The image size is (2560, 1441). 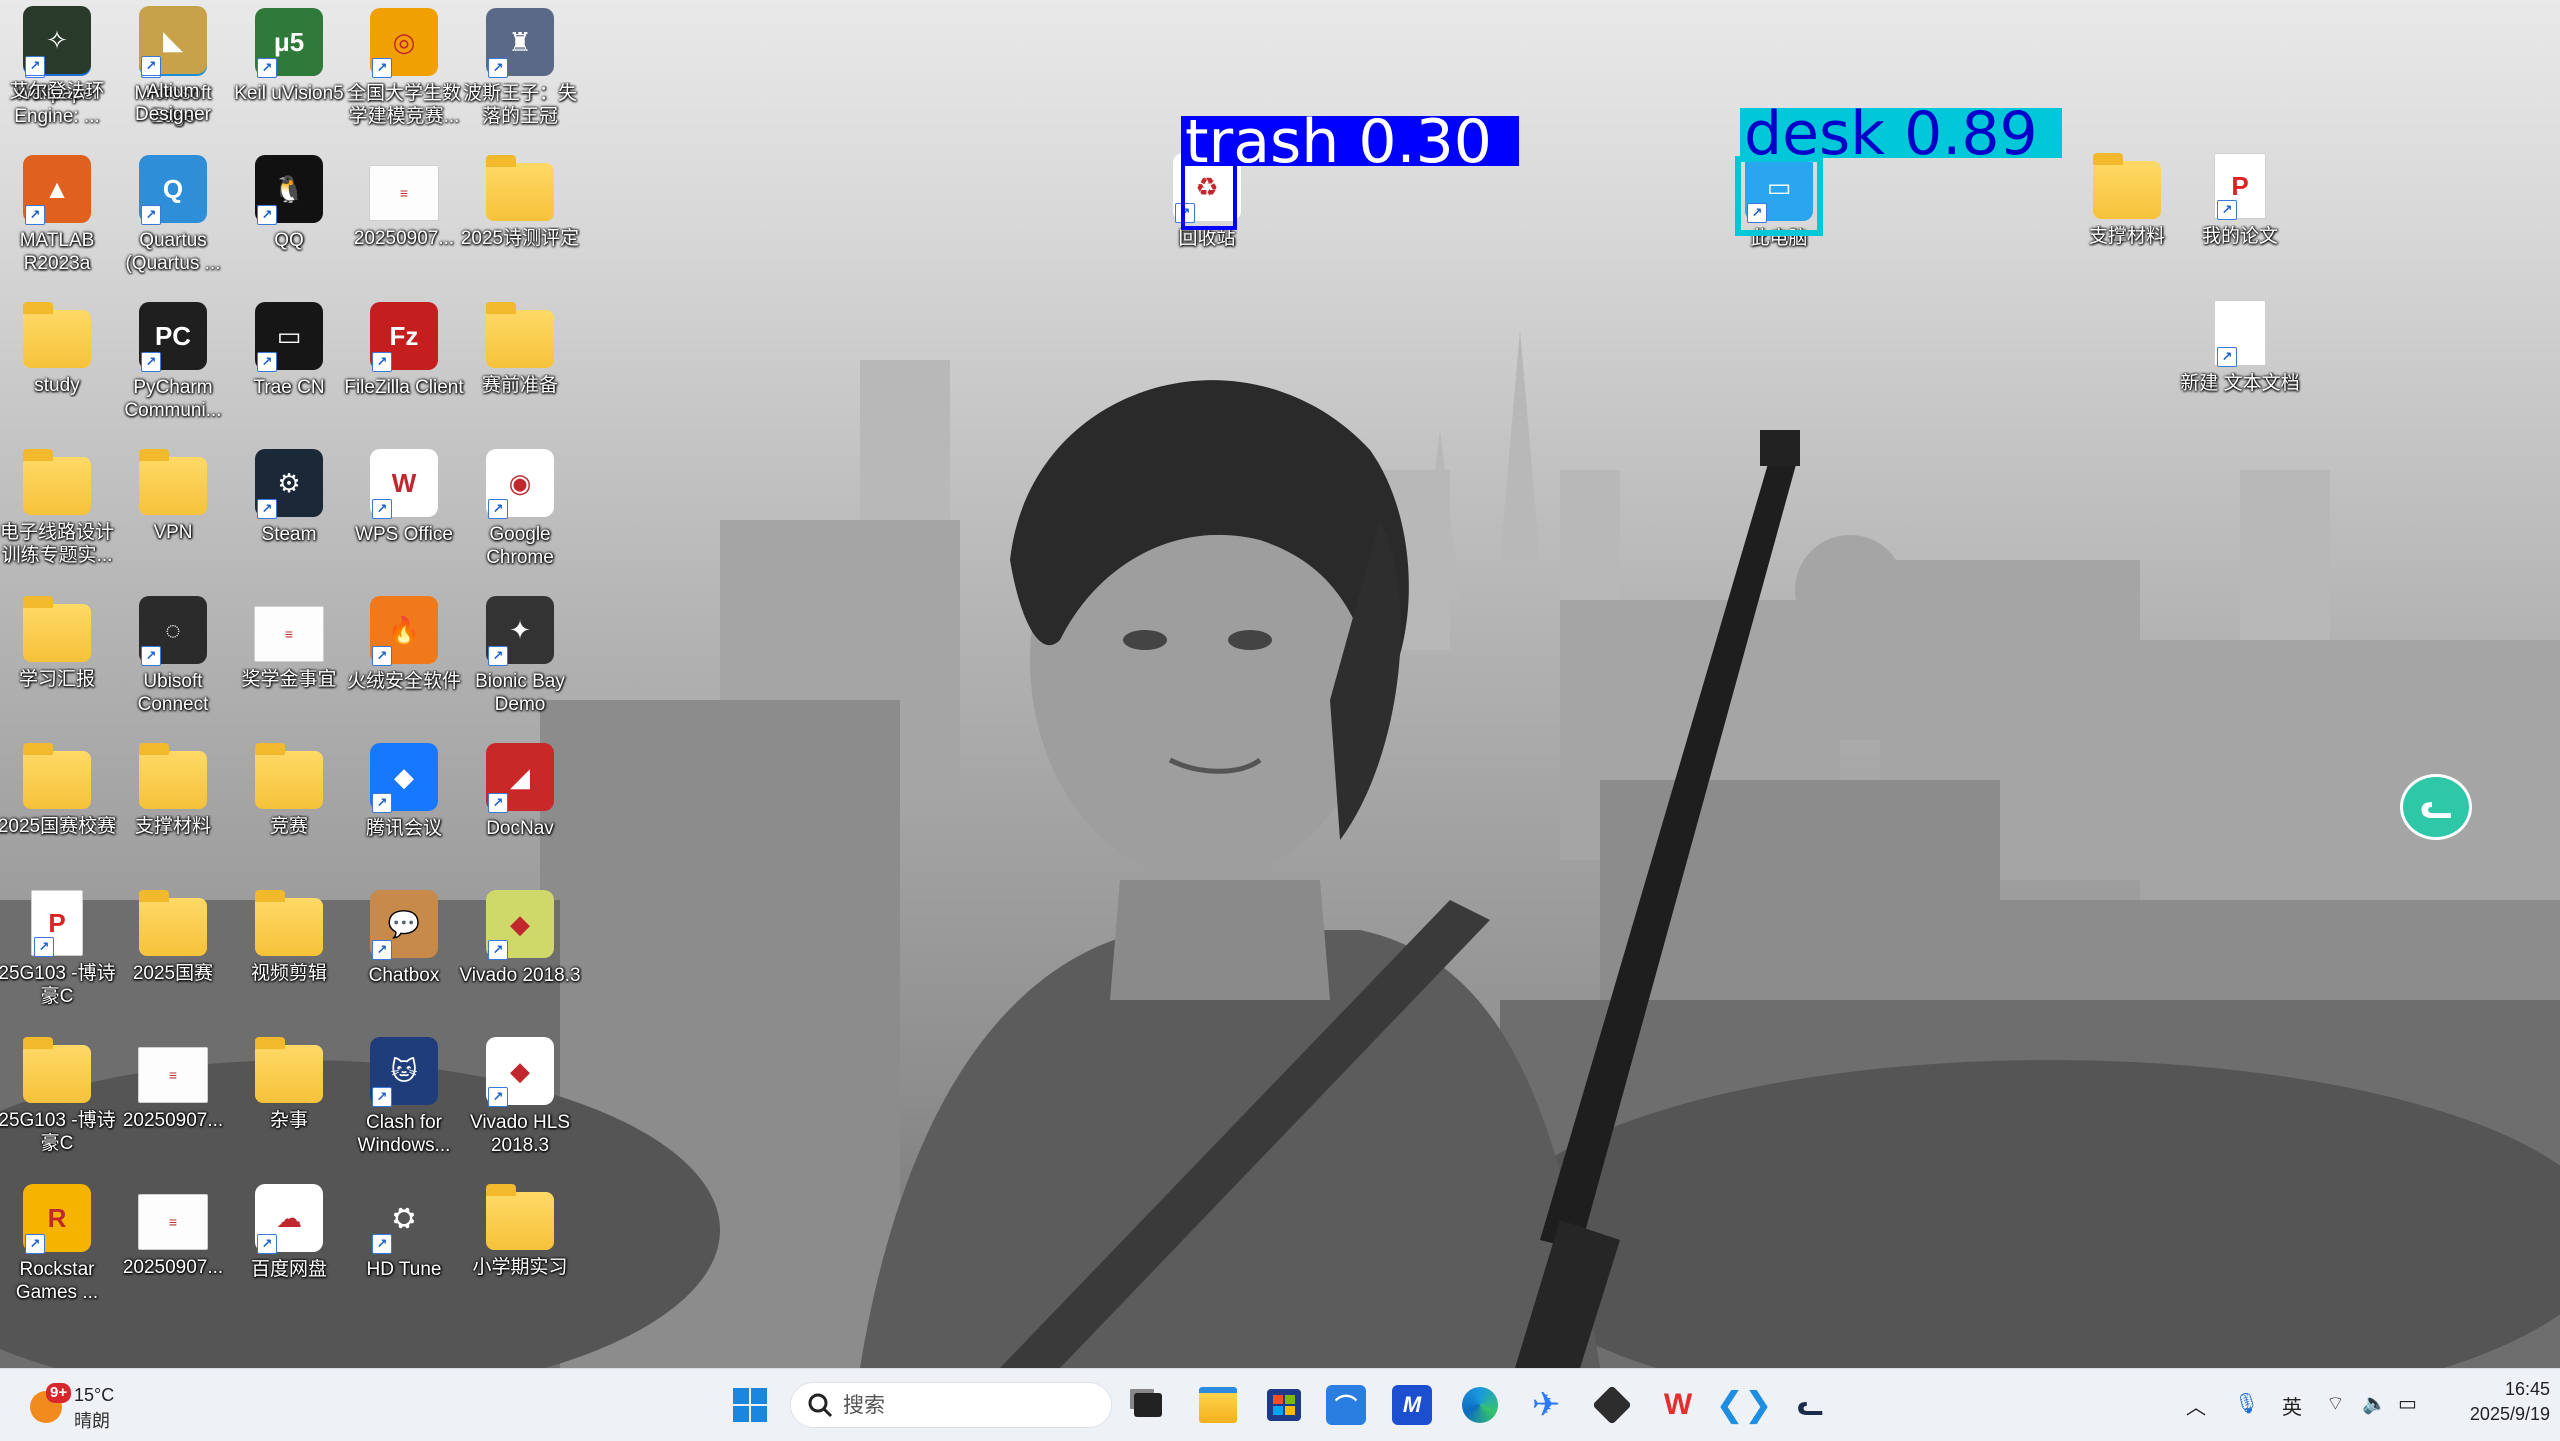 What do you see at coordinates (520, 828) in the screenshot?
I see `icon-label: DocNav` at bounding box center [520, 828].